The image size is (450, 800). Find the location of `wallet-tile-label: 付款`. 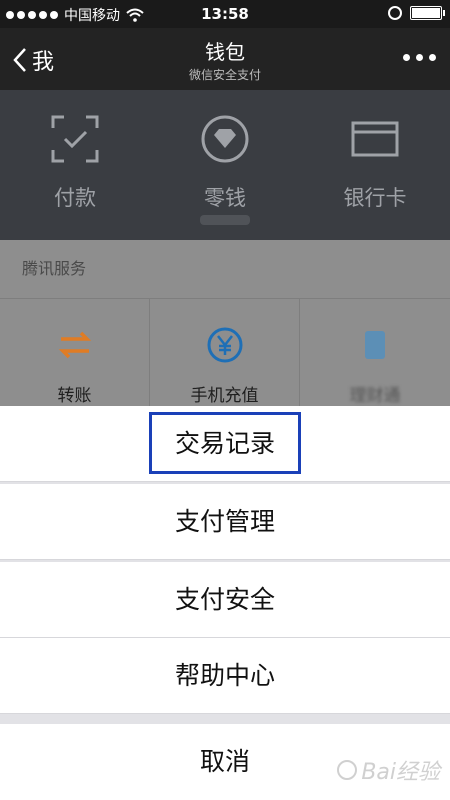

wallet-tile-label: 付款 is located at coordinates (75, 198).